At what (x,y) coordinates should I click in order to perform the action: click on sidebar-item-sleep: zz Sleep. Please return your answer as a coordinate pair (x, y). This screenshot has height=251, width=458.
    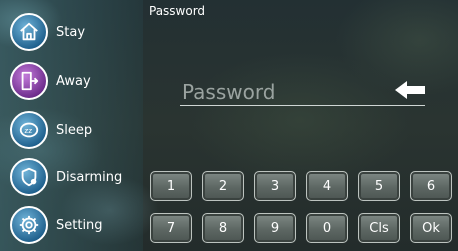
    Looking at the image, I should click on (75, 130).